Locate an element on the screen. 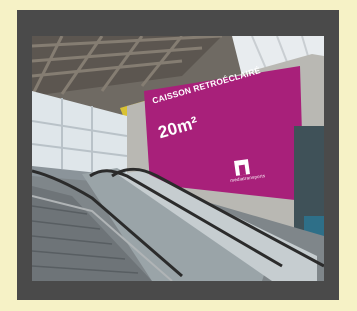 The width and height of the screenshot is (357, 311). brand-logo-icon is located at coordinates (242, 167).